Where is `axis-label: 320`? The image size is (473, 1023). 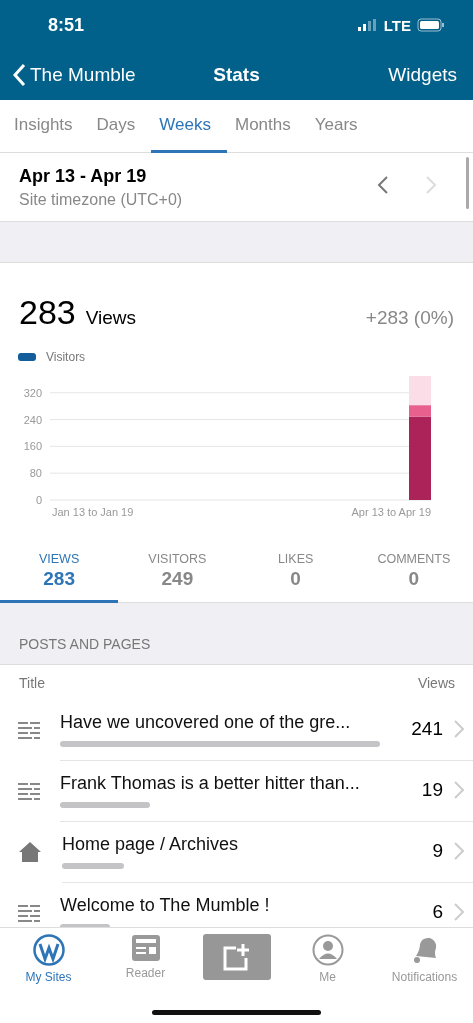
axis-label: 320 is located at coordinates (32, 392).